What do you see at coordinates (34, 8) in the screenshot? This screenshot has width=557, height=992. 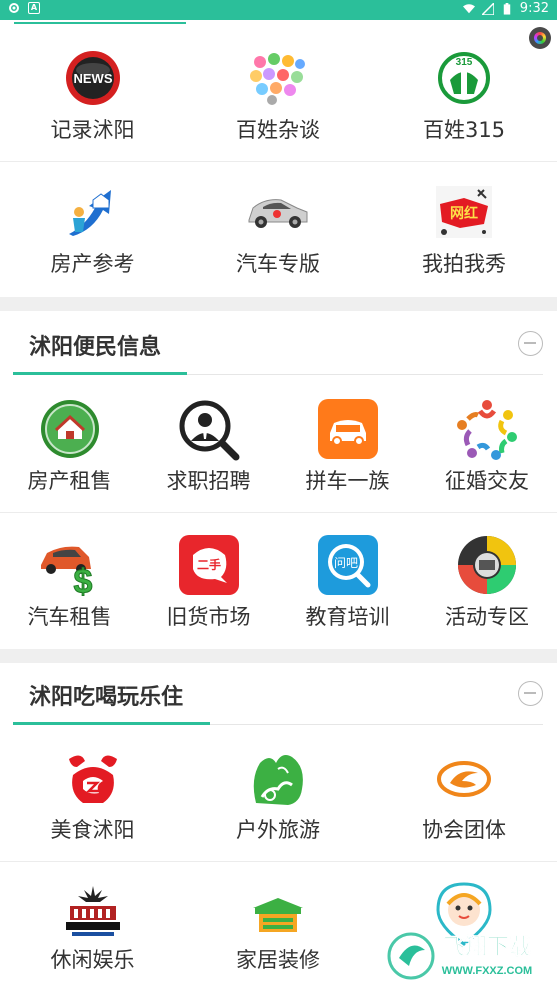 I see `a-icon: A` at bounding box center [34, 8].